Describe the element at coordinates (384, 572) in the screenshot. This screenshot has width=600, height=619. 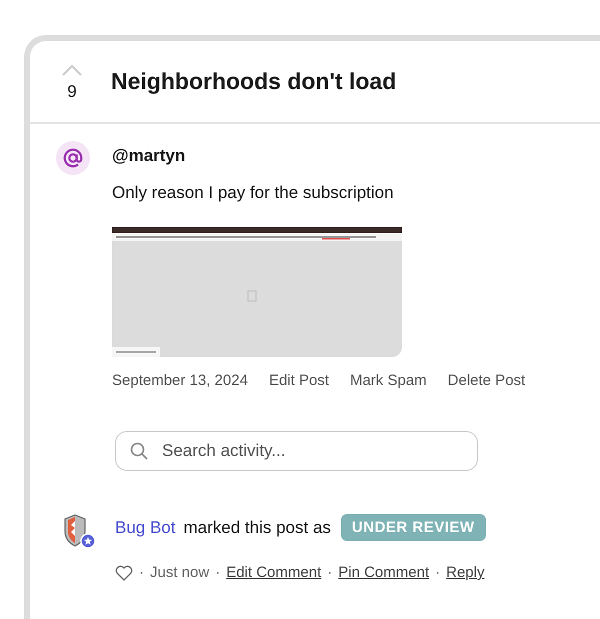
I see `comment-action-link: Pin Comment` at that location.